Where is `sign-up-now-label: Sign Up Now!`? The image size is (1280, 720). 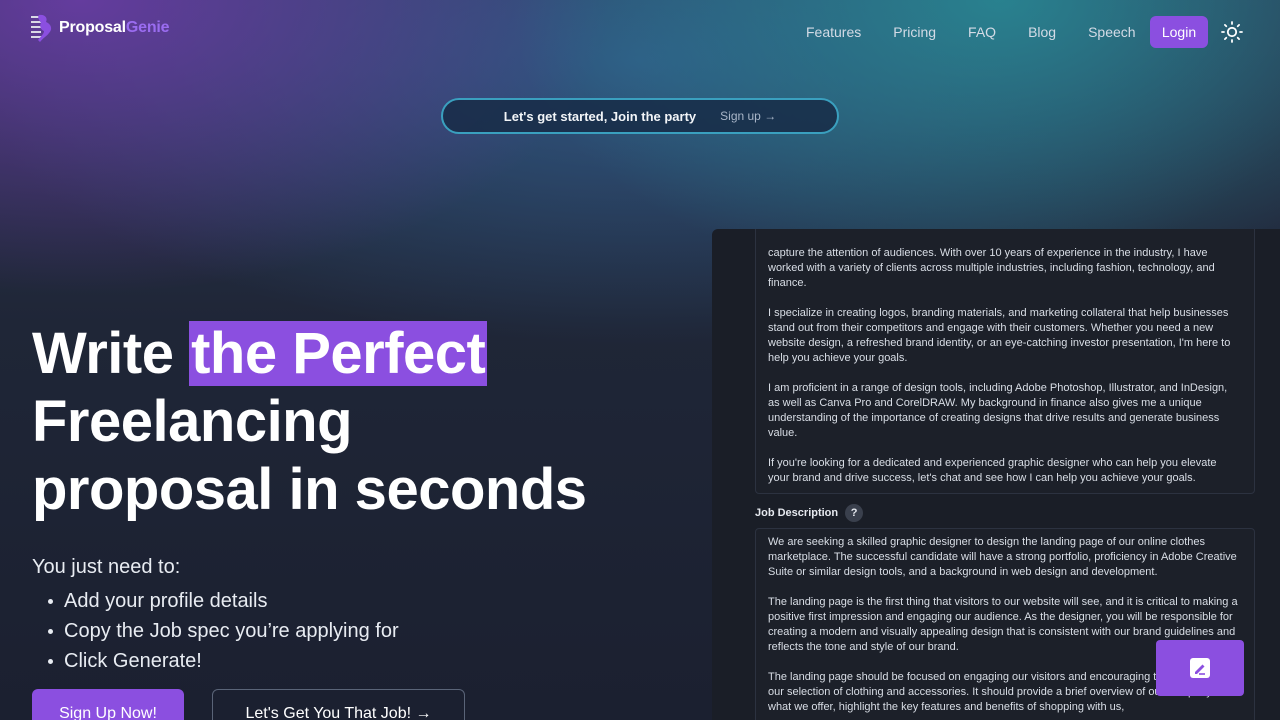
sign-up-now-label: Sign Up Now! is located at coordinates (108, 712).